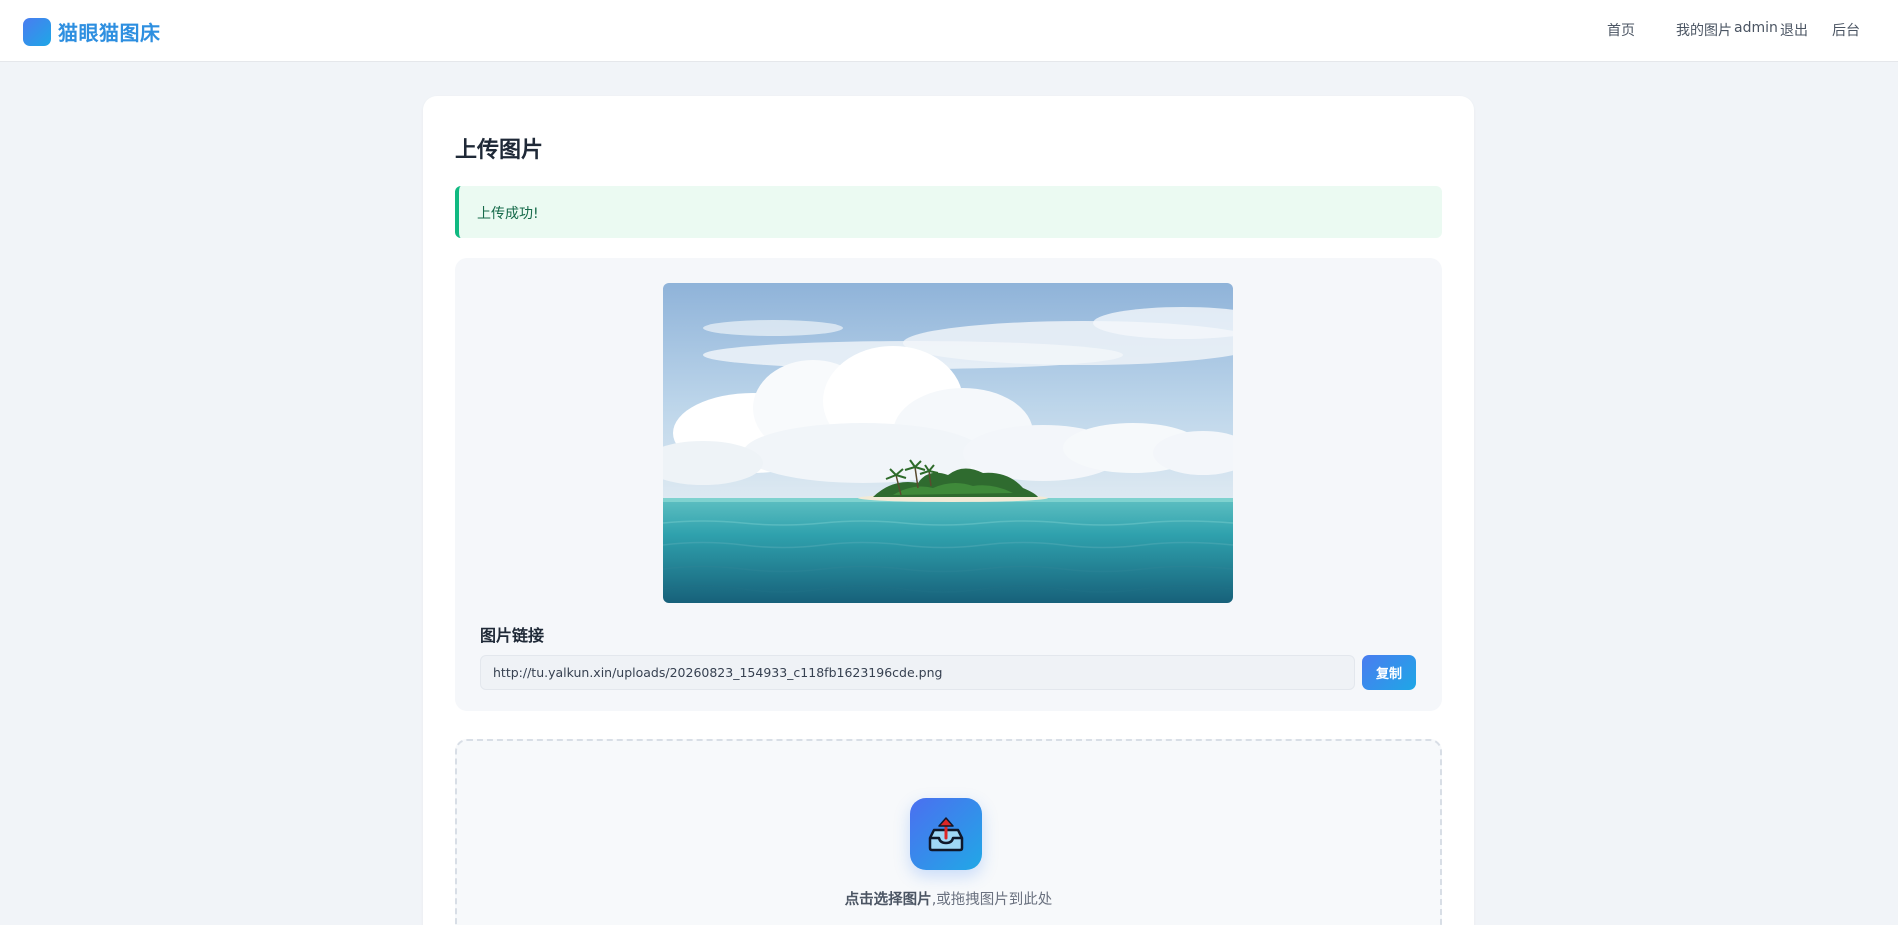  I want to click on upload-dropzone: 点击选择图片,或拖拽图片到此处, so click(948, 832).